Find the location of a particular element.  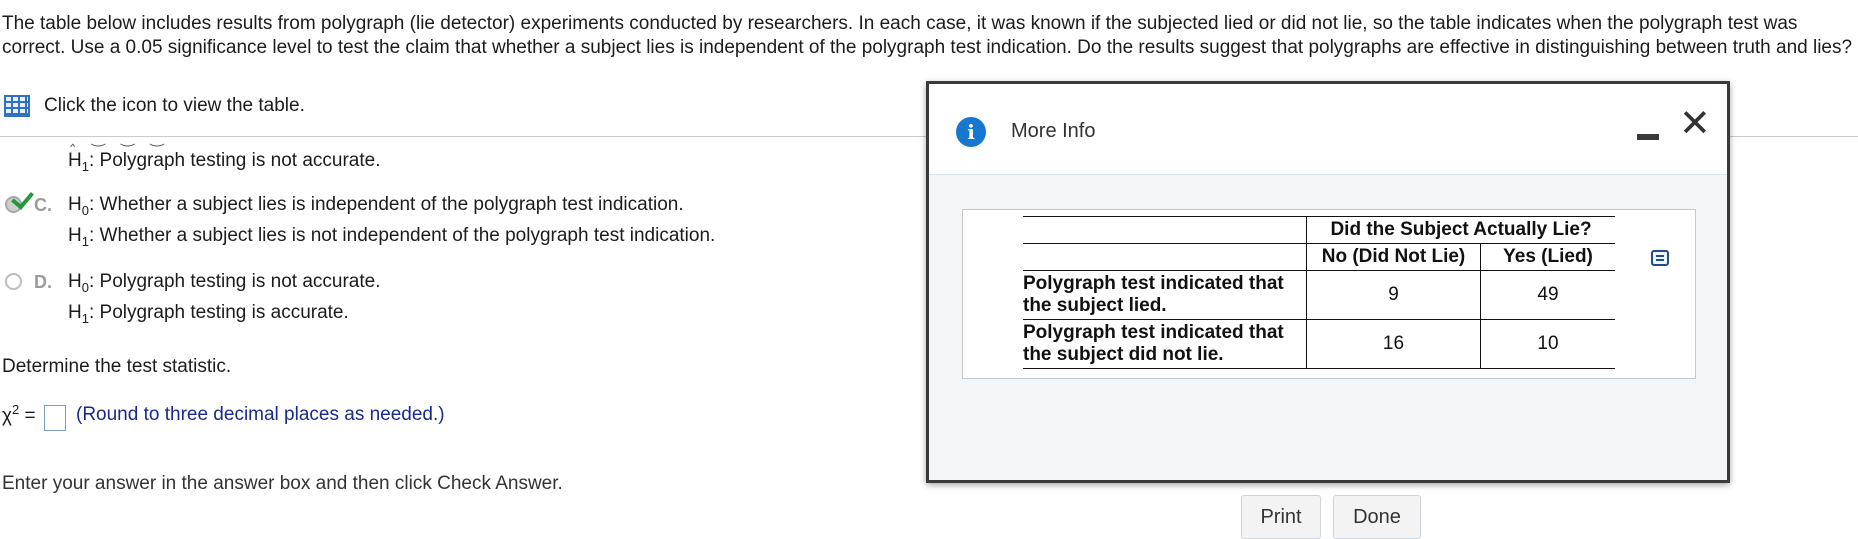

table-cell: 9 is located at coordinates (1393, 295).